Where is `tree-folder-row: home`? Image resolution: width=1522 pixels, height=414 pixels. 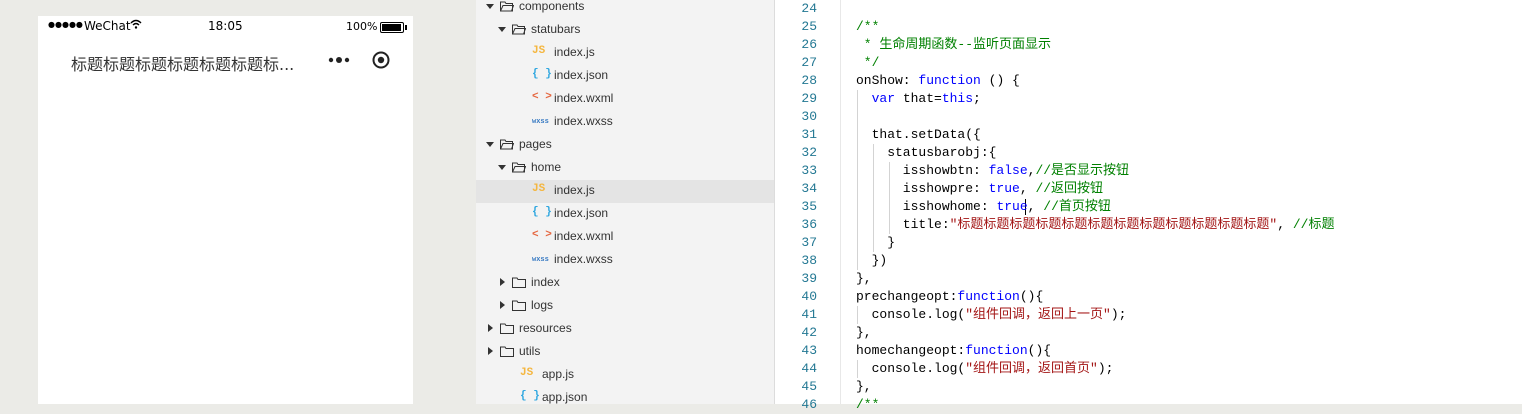 tree-folder-row: home is located at coordinates (625, 168).